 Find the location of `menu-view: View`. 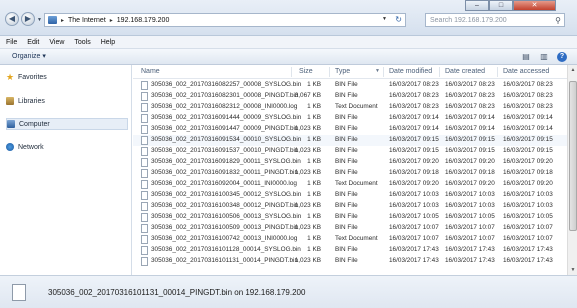

menu-view: View is located at coordinates (56, 42).